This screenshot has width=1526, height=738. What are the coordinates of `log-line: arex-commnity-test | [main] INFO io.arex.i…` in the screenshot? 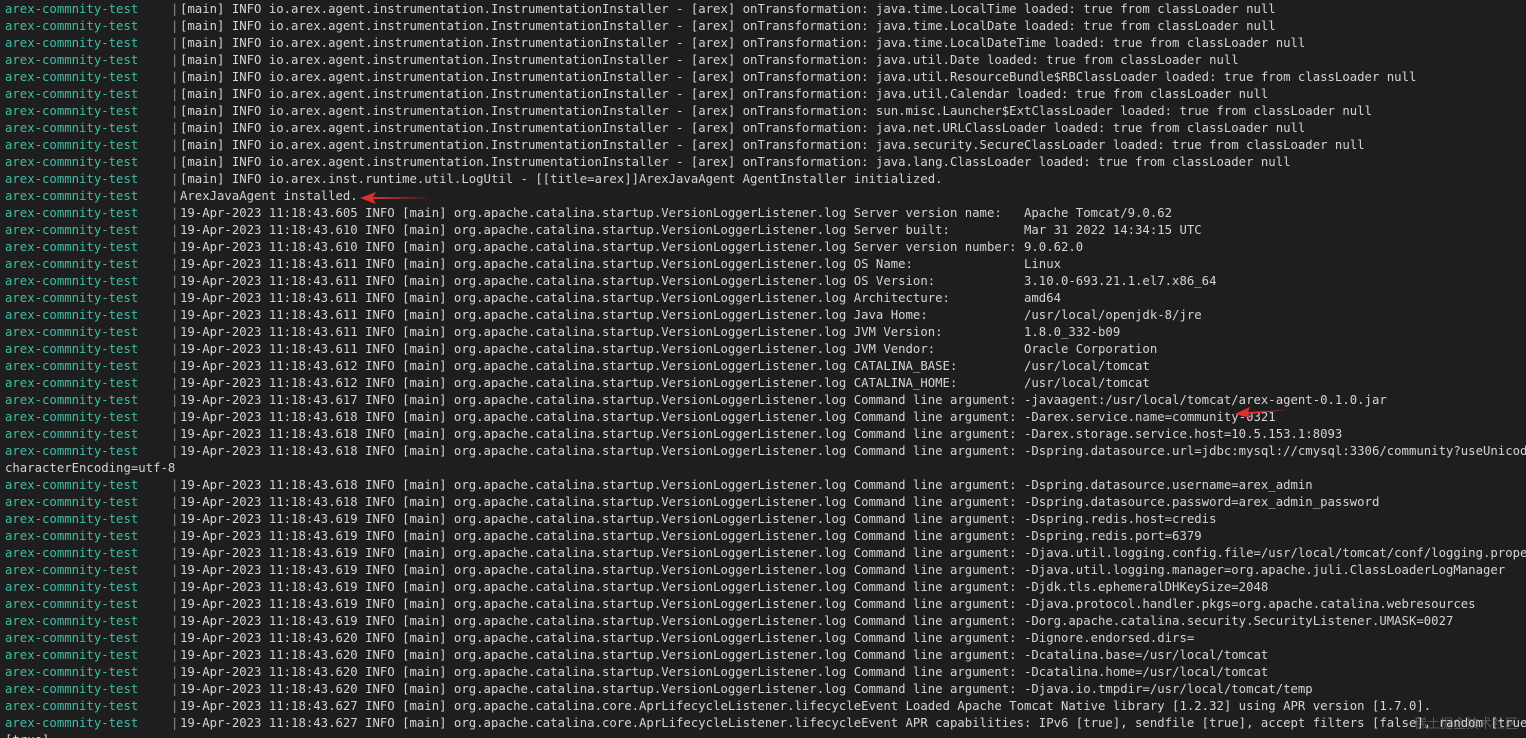 It's located at (765, 179).